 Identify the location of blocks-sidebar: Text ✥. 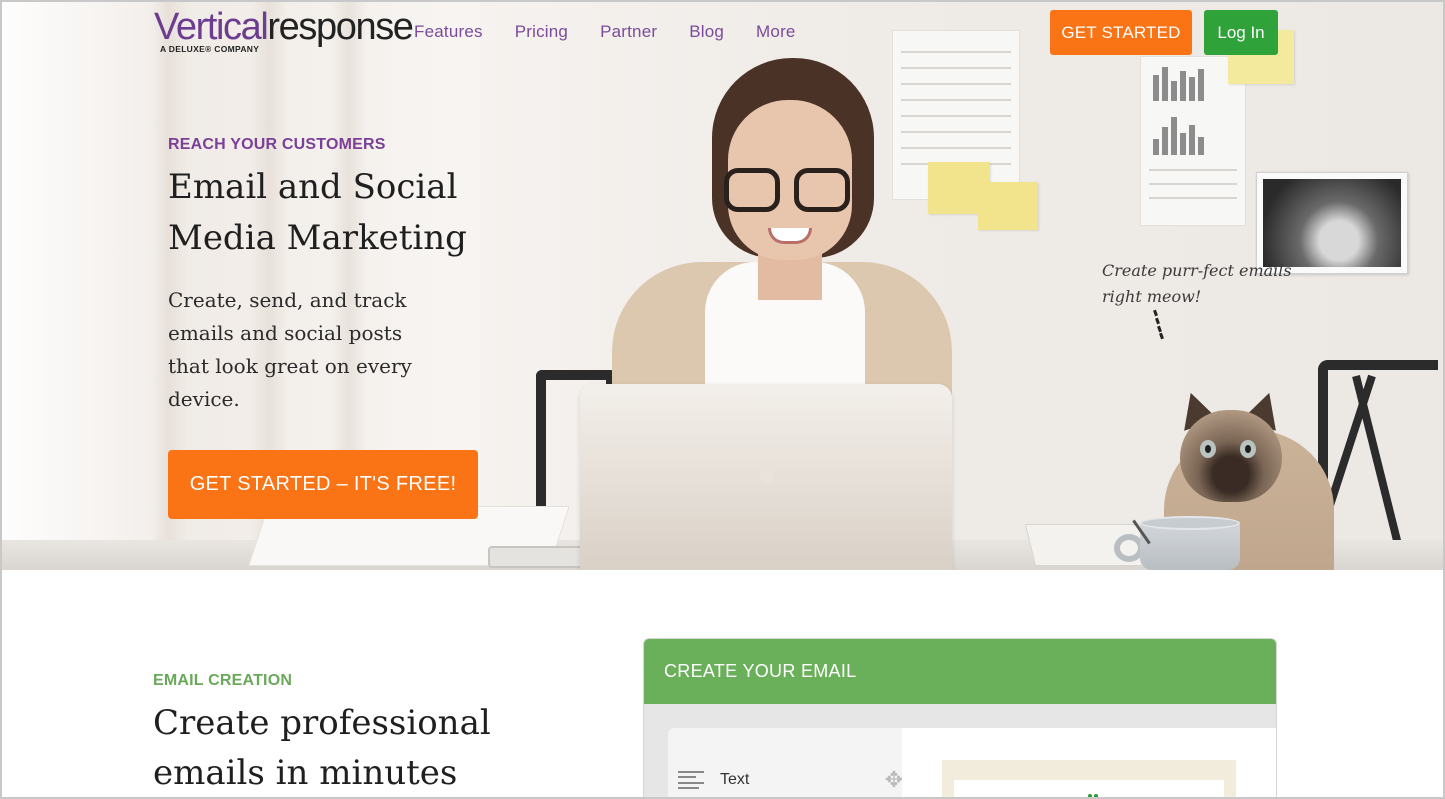
(785, 763).